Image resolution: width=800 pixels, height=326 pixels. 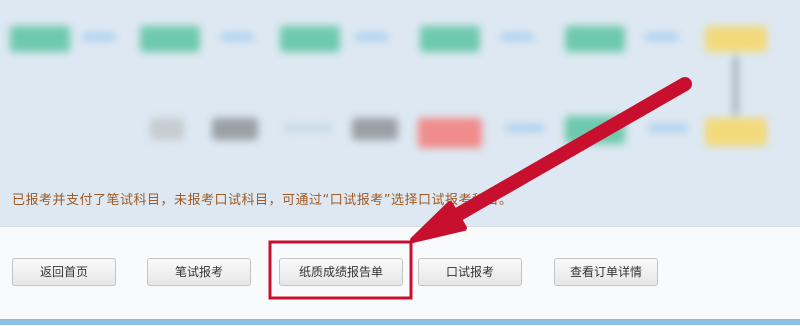 I want to click on home-button: 返回首页, so click(x=64, y=272).